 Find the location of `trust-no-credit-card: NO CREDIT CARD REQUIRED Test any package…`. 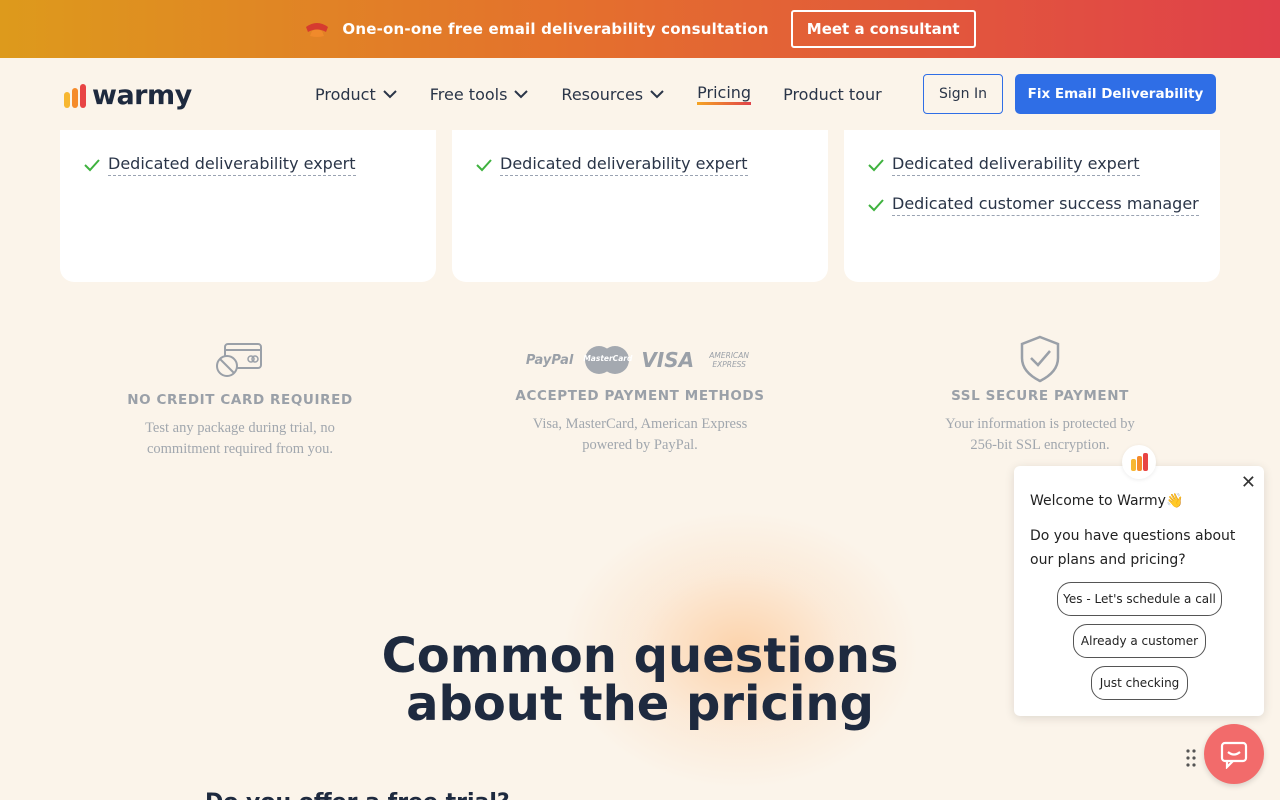

trust-no-credit-card: NO CREDIT CARD REQUIRED Test any package… is located at coordinates (240, 400).